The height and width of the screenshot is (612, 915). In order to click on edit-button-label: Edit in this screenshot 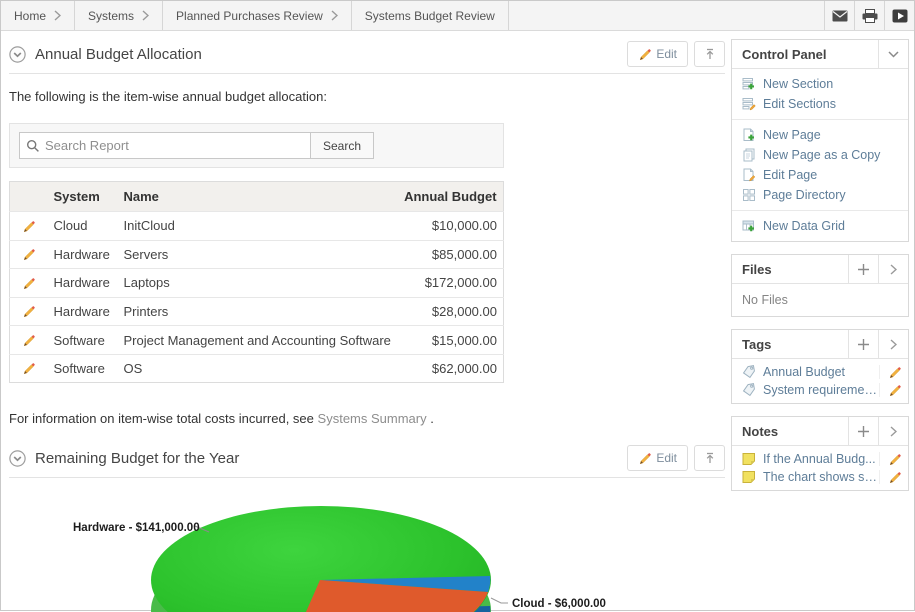, I will do `click(666, 54)`.